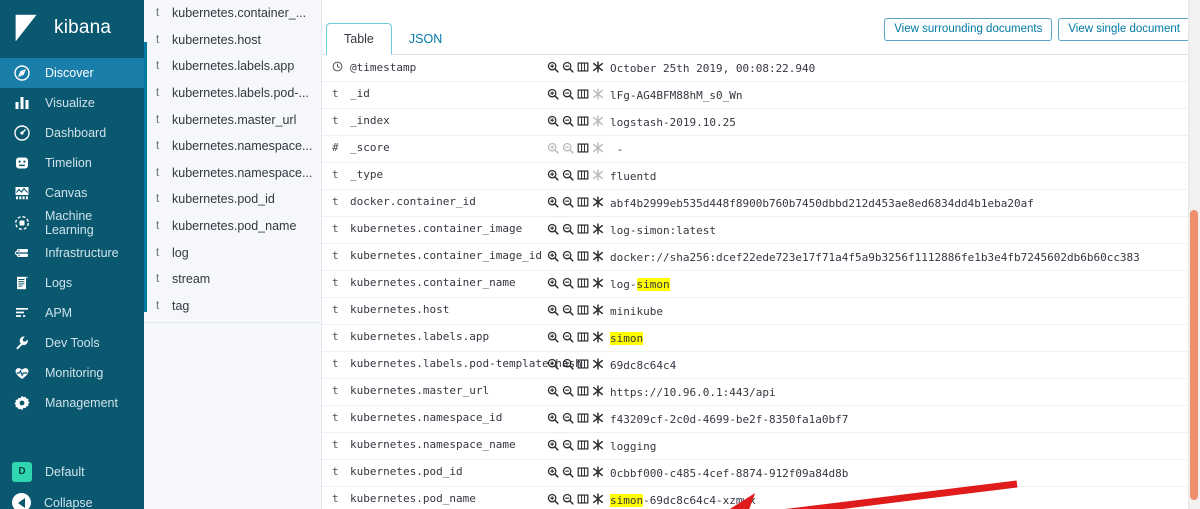 The width and height of the screenshot is (1200, 509). What do you see at coordinates (72, 223) in the screenshot?
I see `sidebar-item-machine-learning: Machine Learning` at bounding box center [72, 223].